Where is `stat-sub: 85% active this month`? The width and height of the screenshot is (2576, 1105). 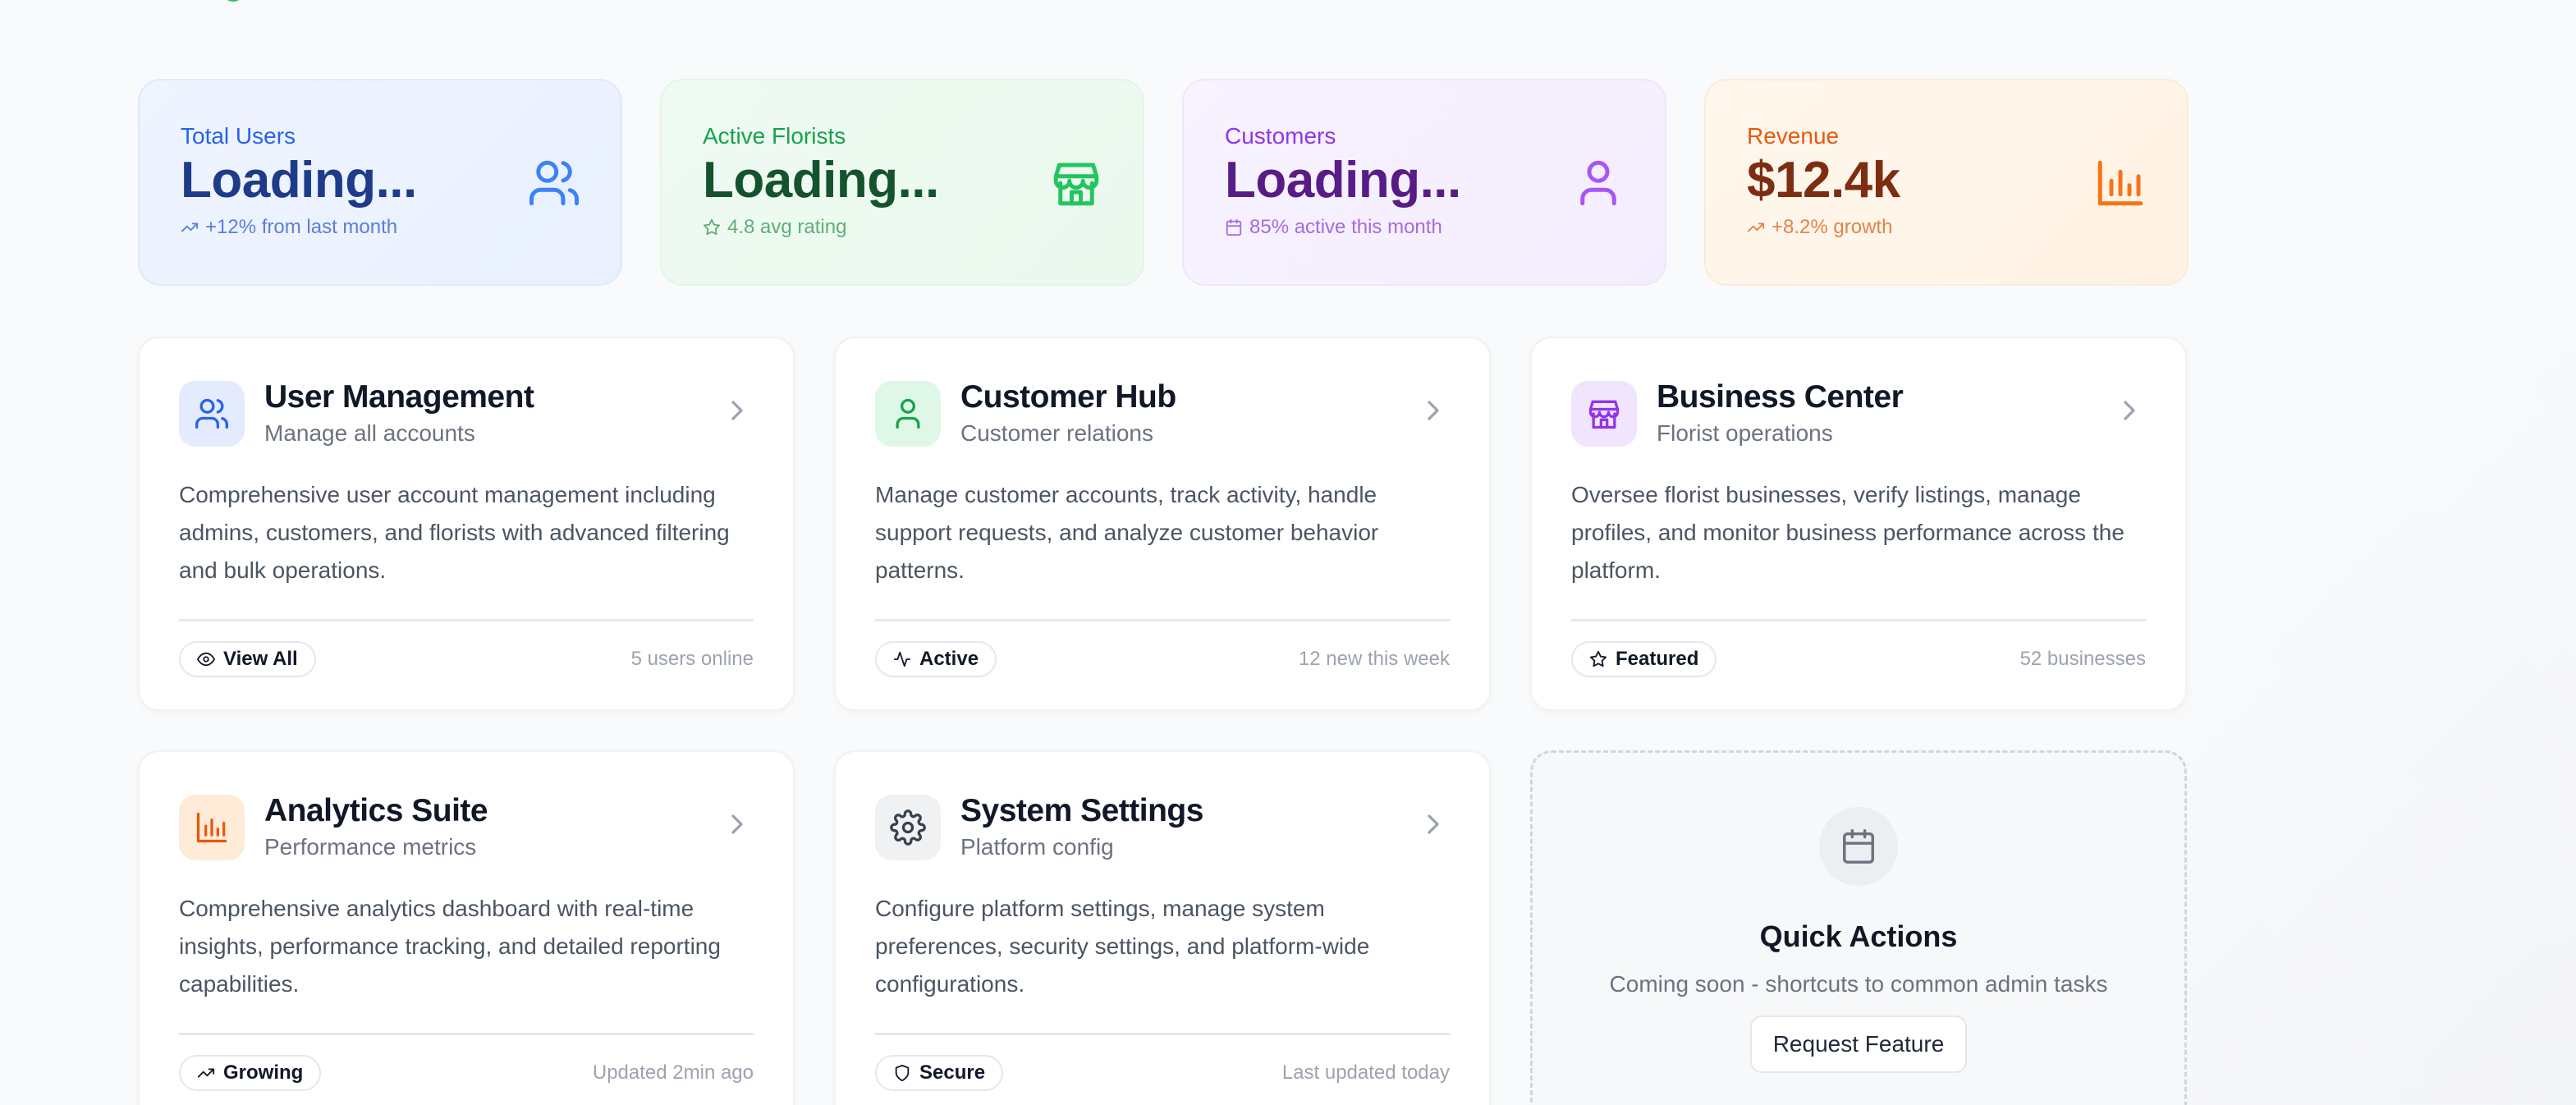
stat-sub: 85% active this month is located at coordinates (1445, 227).